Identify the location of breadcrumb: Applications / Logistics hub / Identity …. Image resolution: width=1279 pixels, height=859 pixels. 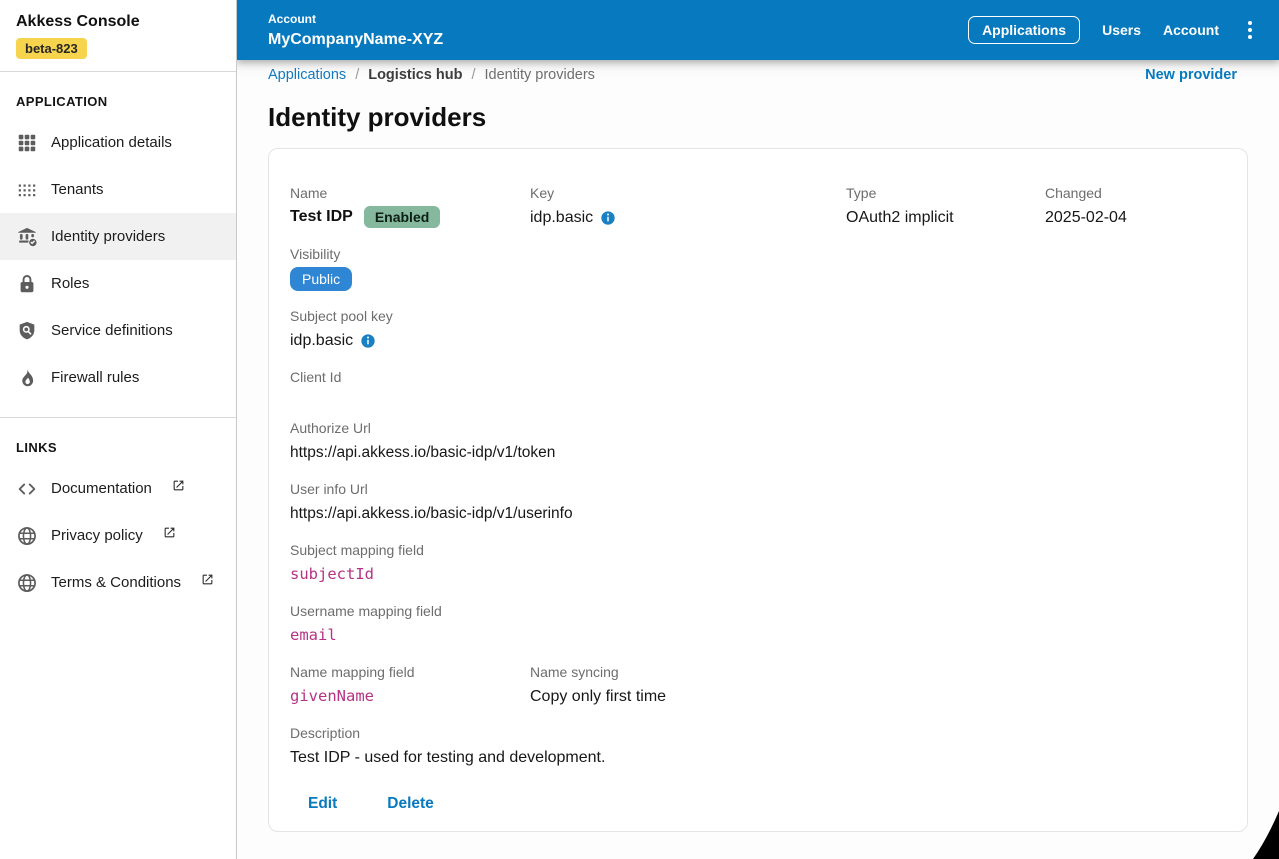
(431, 75).